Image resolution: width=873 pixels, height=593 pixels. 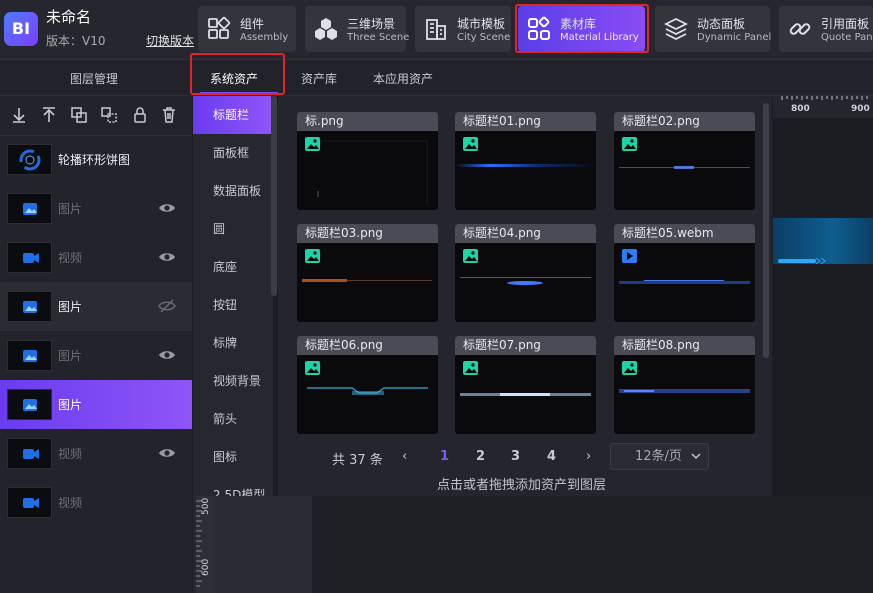 What do you see at coordinates (232, 229) in the screenshot?
I see `category-item: 圆` at bounding box center [232, 229].